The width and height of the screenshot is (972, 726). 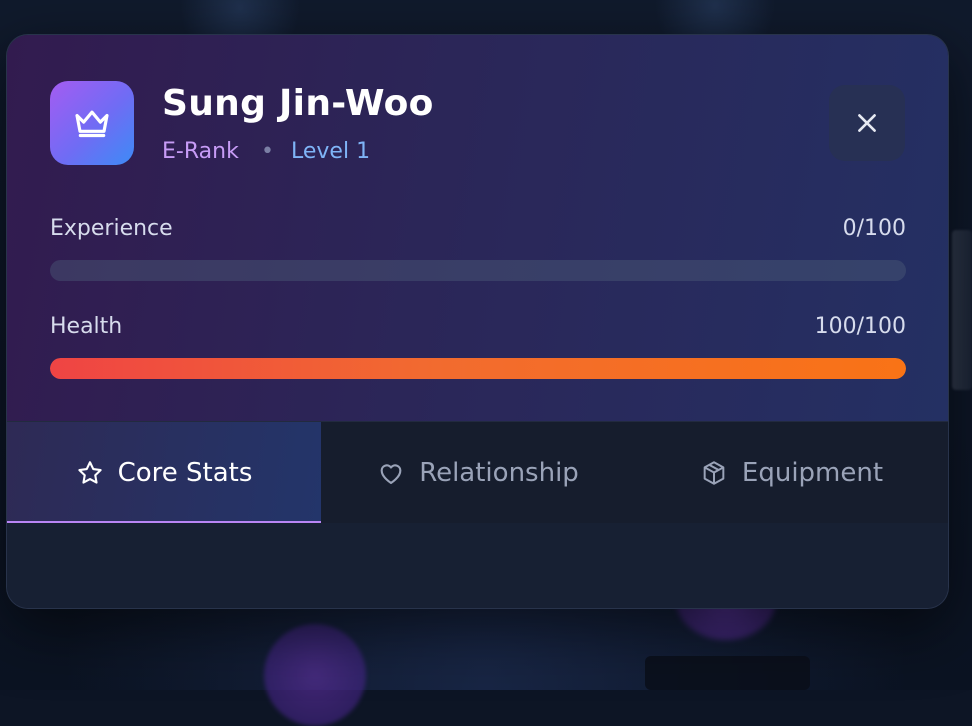 I want to click on health-value: 100/100, so click(x=860, y=326).